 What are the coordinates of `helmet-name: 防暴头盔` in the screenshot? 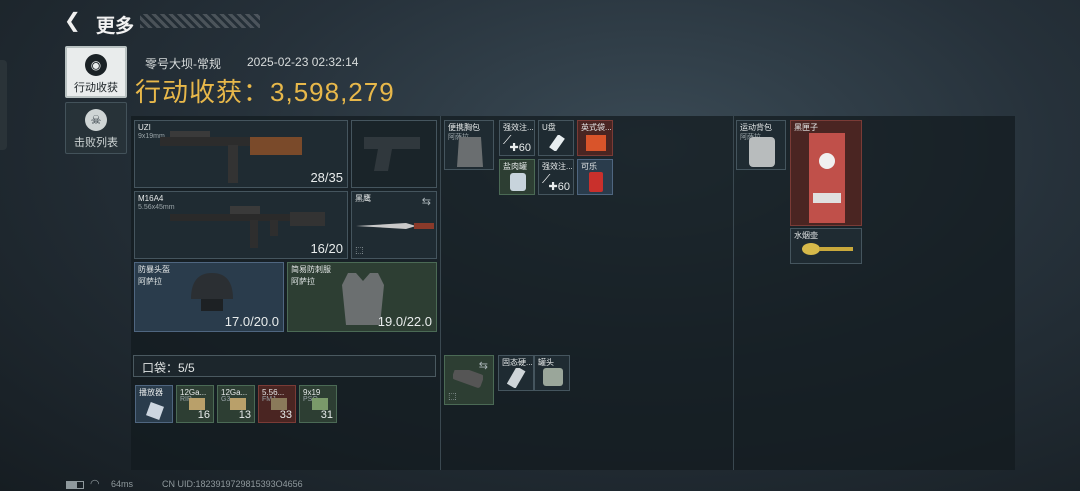 It's located at (154, 269).